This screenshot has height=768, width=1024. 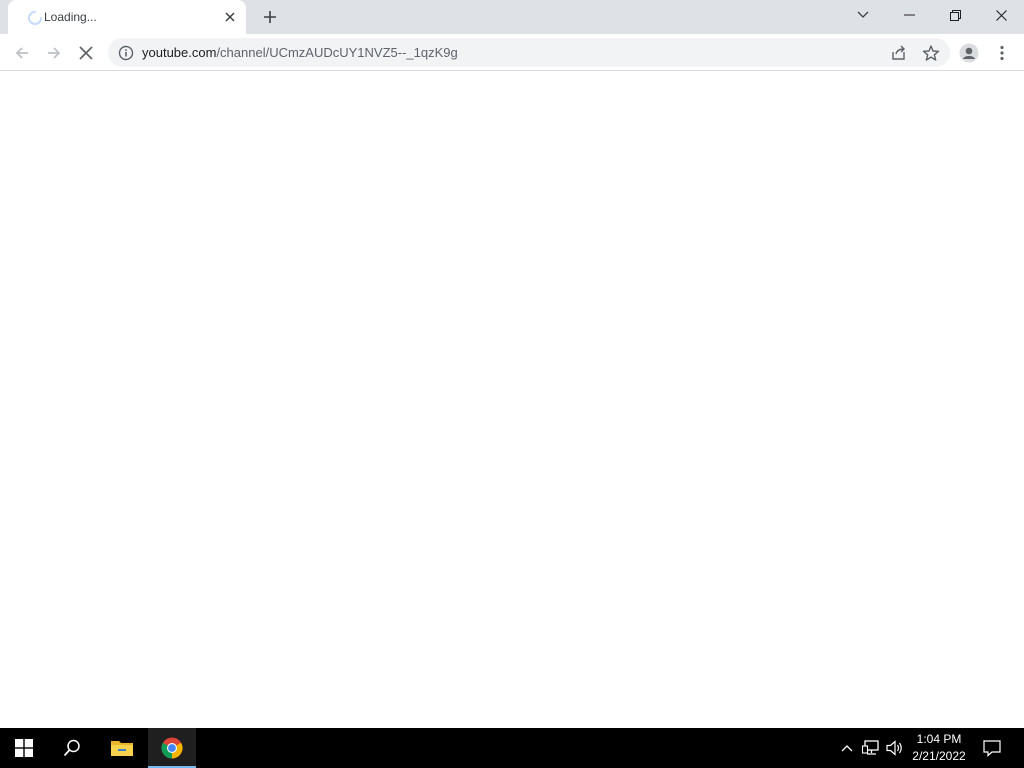 What do you see at coordinates (895, 748) in the screenshot?
I see `volume-icon` at bounding box center [895, 748].